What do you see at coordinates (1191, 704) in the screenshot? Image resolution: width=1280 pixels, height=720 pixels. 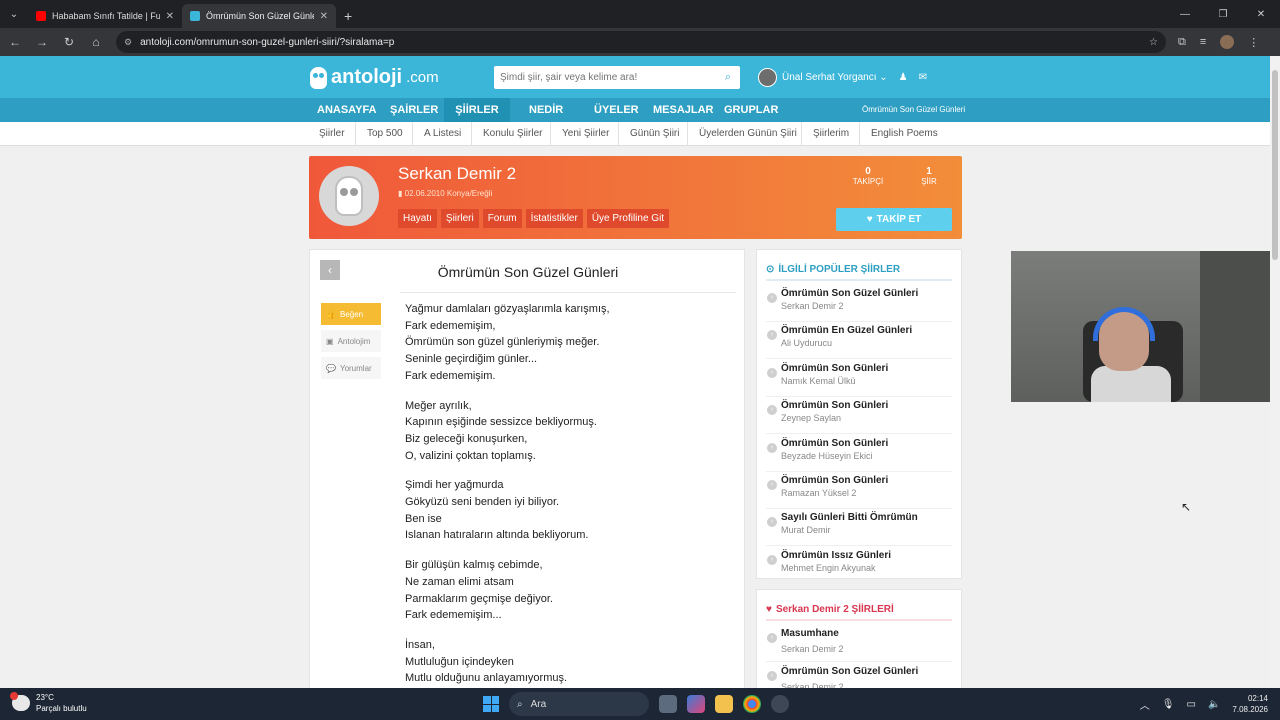 I see `network-icon: ▭` at bounding box center [1191, 704].